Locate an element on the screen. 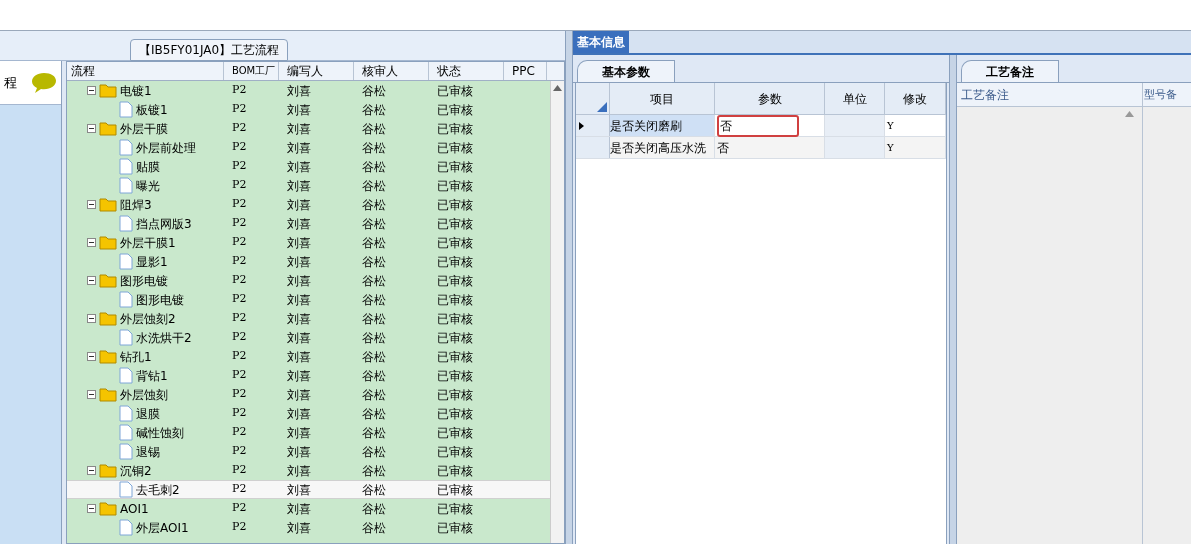  node-label: 沉铜2 is located at coordinates (136, 471).